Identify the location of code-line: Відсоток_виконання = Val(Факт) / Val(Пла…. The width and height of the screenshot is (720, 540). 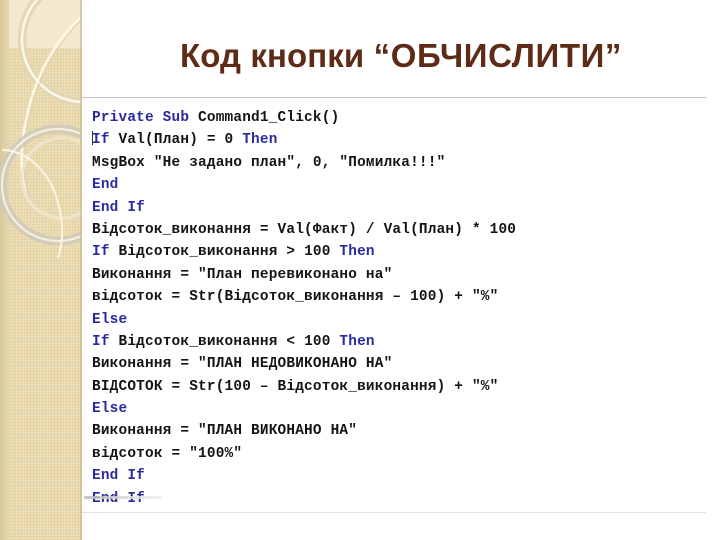
(397, 230).